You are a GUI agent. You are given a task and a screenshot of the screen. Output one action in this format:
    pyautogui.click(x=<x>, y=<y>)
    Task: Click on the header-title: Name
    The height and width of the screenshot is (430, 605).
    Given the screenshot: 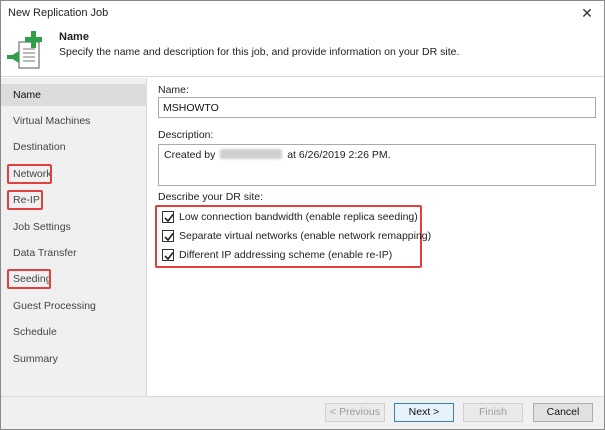 What is the action you would take?
    pyautogui.click(x=74, y=37)
    